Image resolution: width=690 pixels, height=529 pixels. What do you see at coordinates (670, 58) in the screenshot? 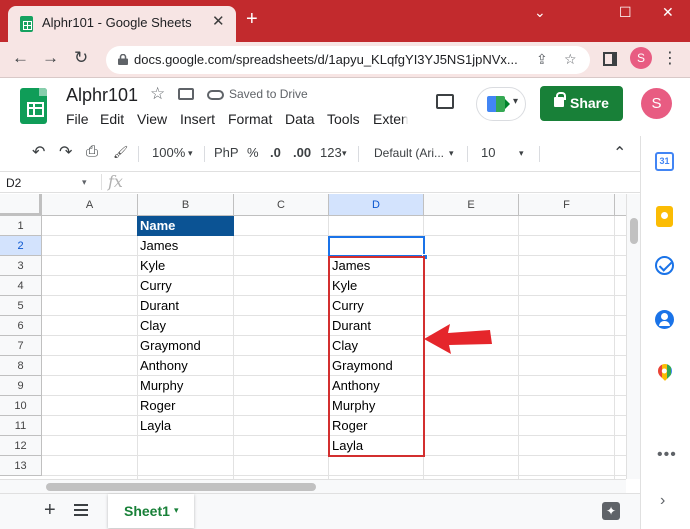
I see `browser-menu-icon: ⋮` at bounding box center [670, 58].